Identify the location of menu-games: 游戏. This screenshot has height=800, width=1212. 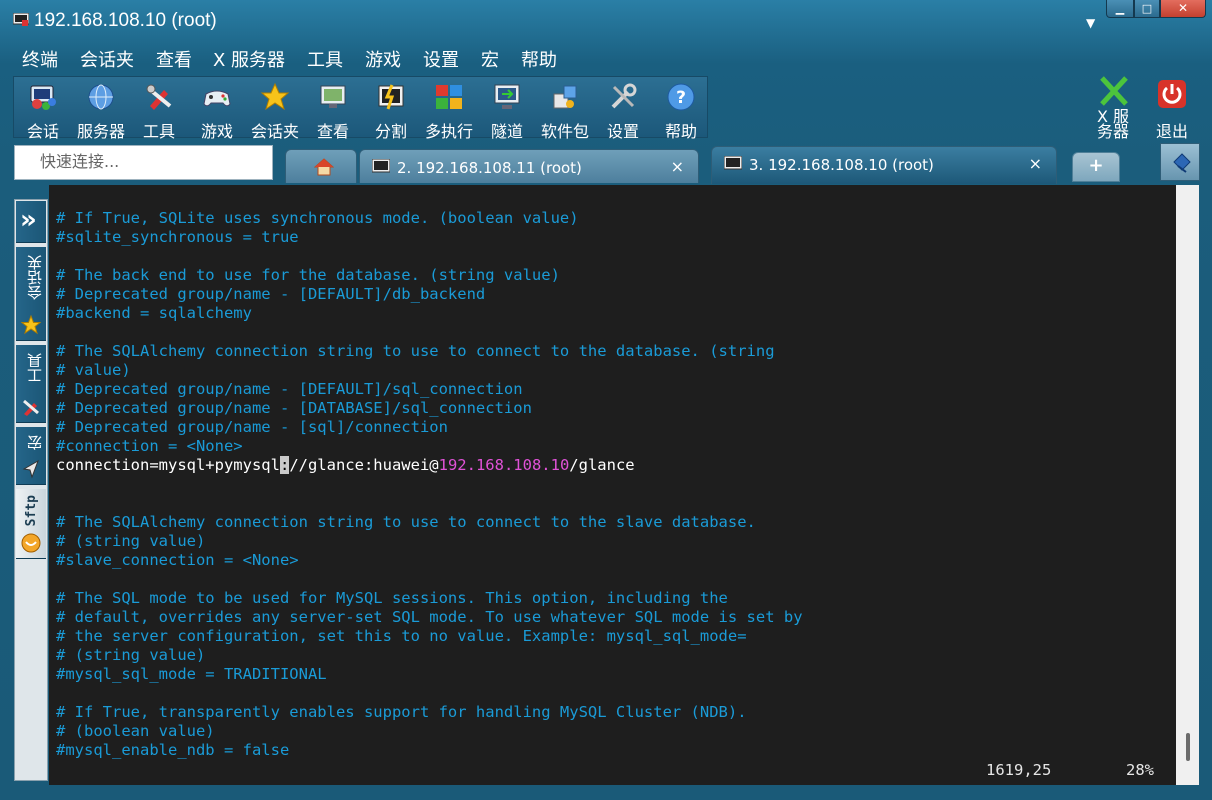
(383, 59).